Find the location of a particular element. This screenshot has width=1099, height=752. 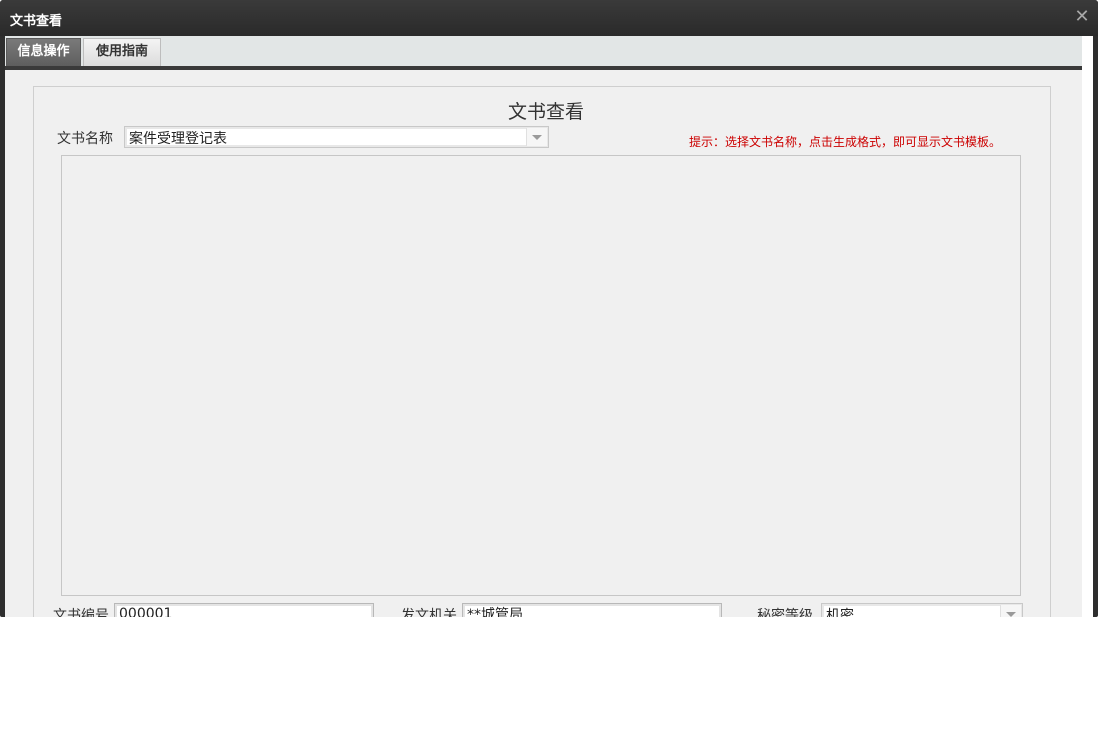

tab-user-guide: 使用指南 is located at coordinates (122, 52).